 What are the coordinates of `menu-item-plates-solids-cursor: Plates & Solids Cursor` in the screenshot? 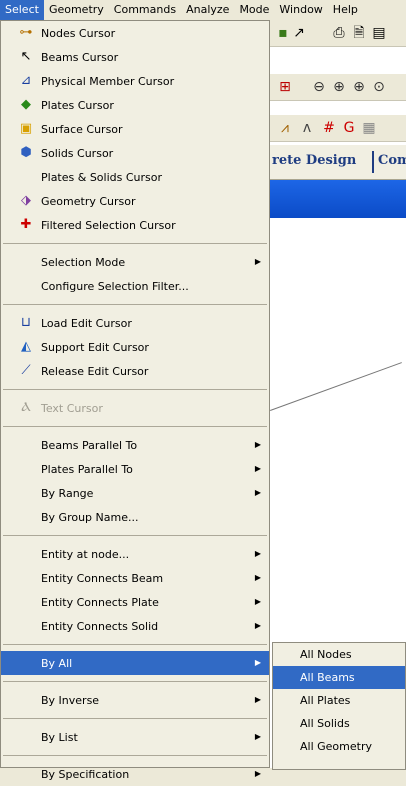 It's located at (135, 177).